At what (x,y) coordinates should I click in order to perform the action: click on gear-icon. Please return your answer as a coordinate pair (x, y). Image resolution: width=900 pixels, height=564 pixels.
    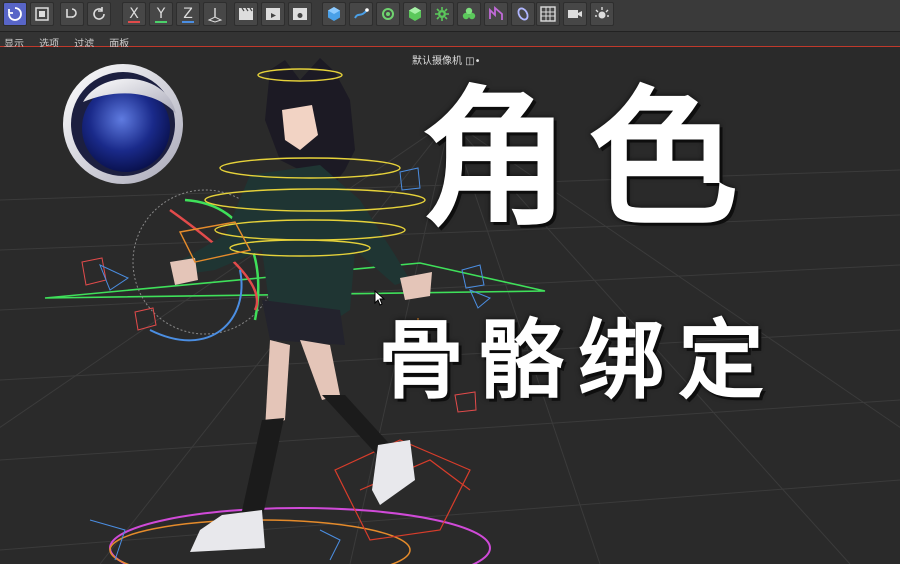
    Looking at the image, I should click on (442, 14).